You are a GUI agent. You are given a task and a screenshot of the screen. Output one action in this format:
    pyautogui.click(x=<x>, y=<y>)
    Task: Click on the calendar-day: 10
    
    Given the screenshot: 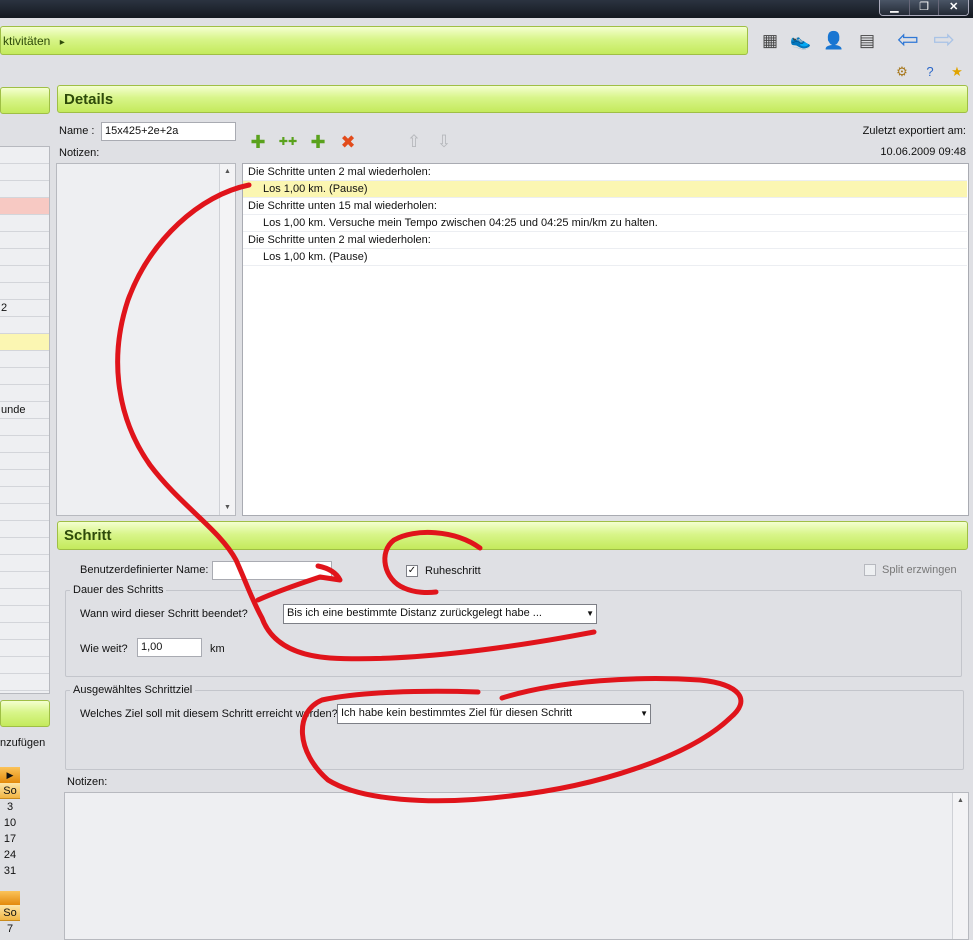 What is the action you would take?
    pyautogui.click(x=10, y=823)
    